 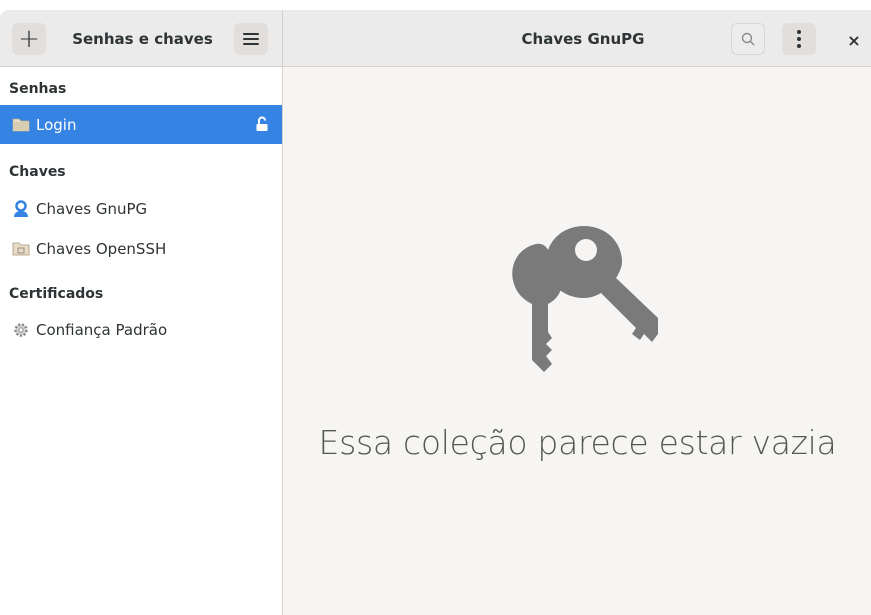 What do you see at coordinates (56, 124) in the screenshot?
I see `sidebar-item-label: Login` at bounding box center [56, 124].